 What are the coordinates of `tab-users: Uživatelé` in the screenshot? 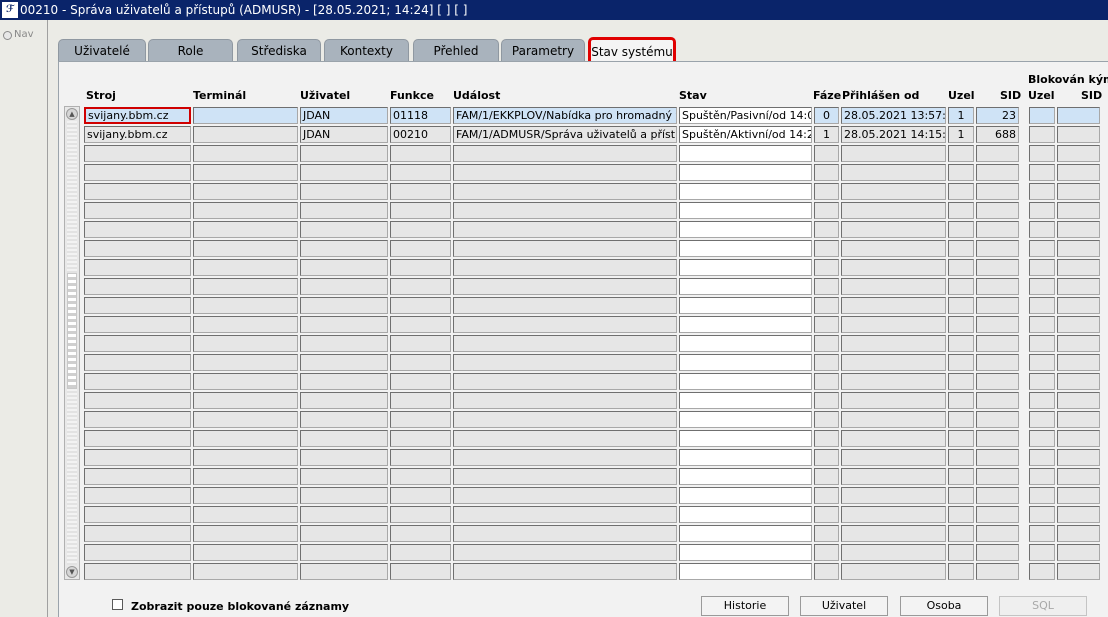 It's located at (102, 50).